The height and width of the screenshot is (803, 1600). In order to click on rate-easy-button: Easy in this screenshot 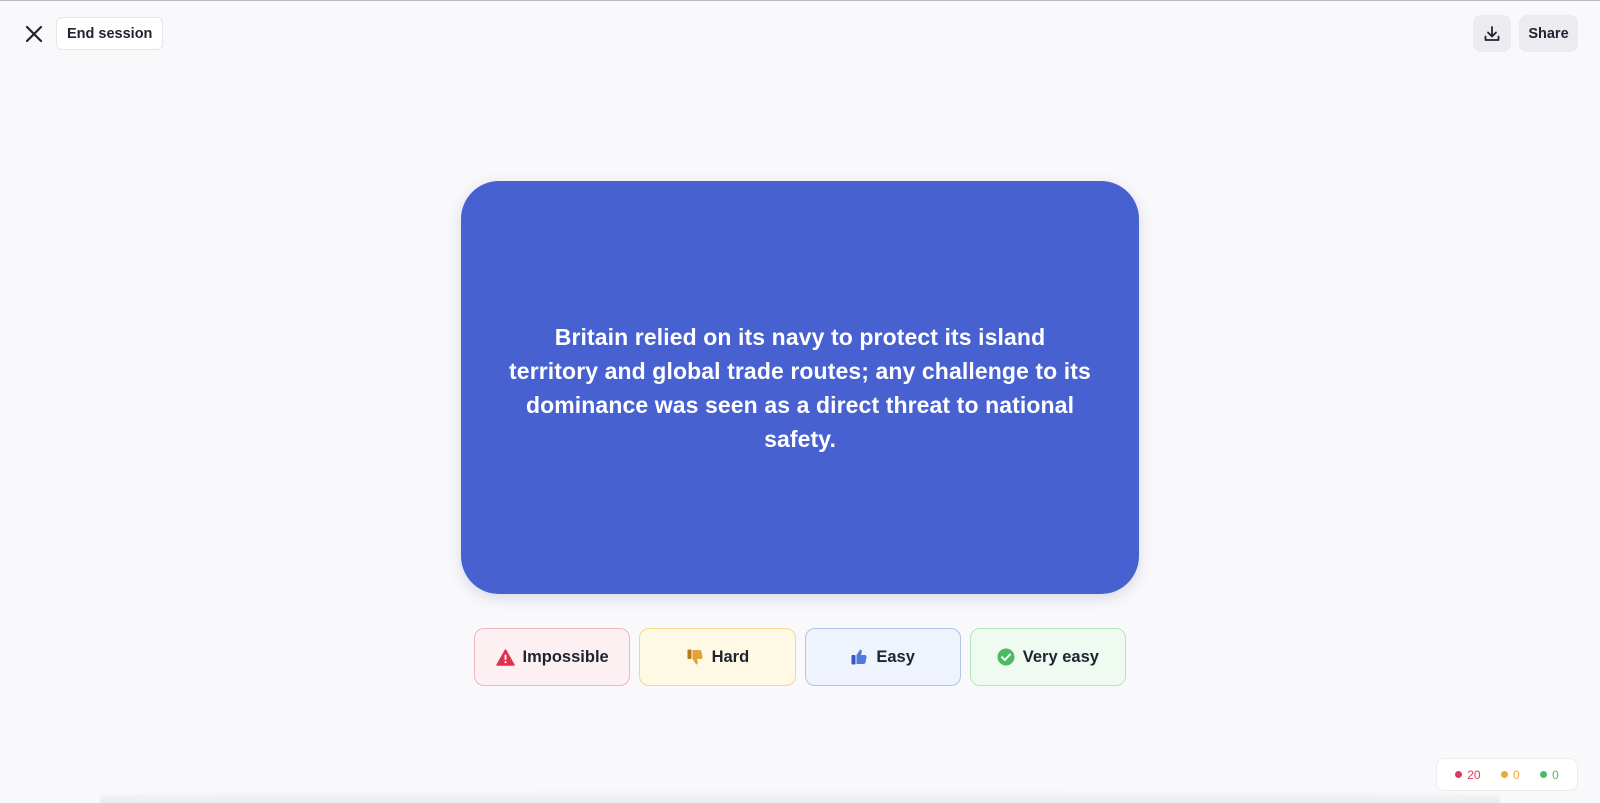, I will do `click(882, 657)`.